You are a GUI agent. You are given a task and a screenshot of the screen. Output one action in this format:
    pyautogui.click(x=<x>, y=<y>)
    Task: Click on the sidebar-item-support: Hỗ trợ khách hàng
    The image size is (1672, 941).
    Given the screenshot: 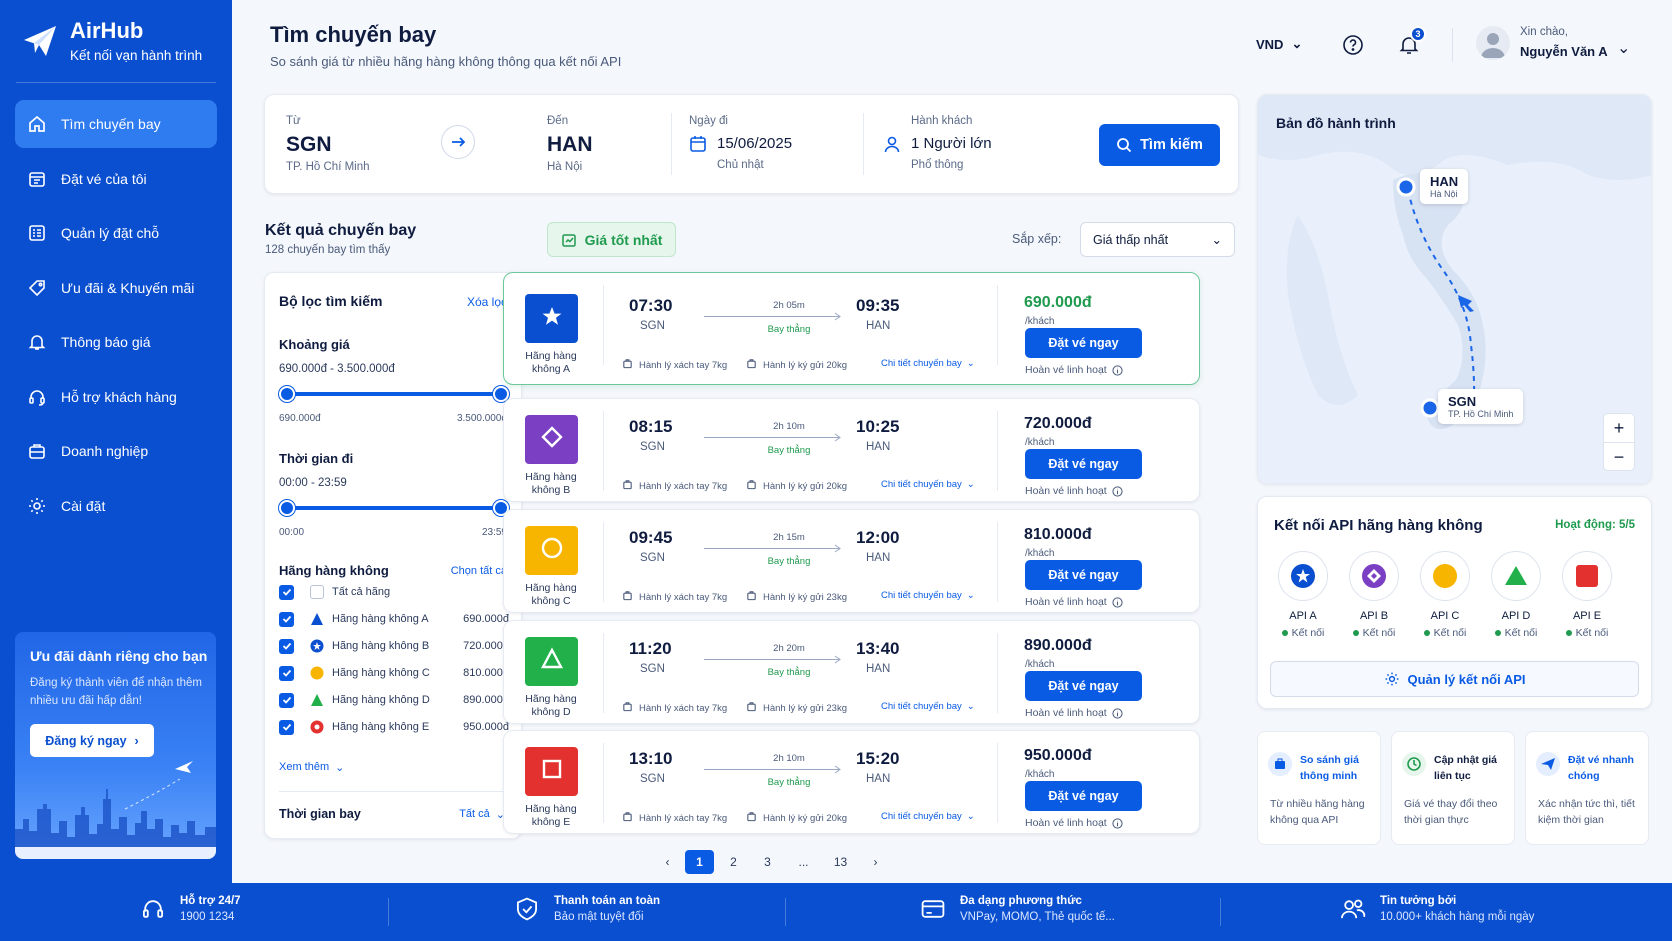 What is the action you would take?
    pyautogui.click(x=116, y=397)
    